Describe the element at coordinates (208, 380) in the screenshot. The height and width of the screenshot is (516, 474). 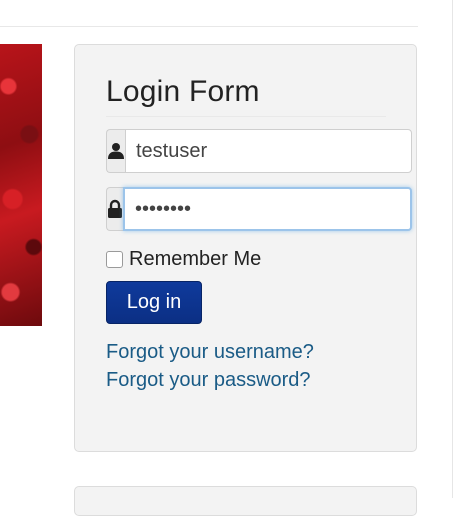
I see `forgot-password-link: Forgot your password?` at that location.